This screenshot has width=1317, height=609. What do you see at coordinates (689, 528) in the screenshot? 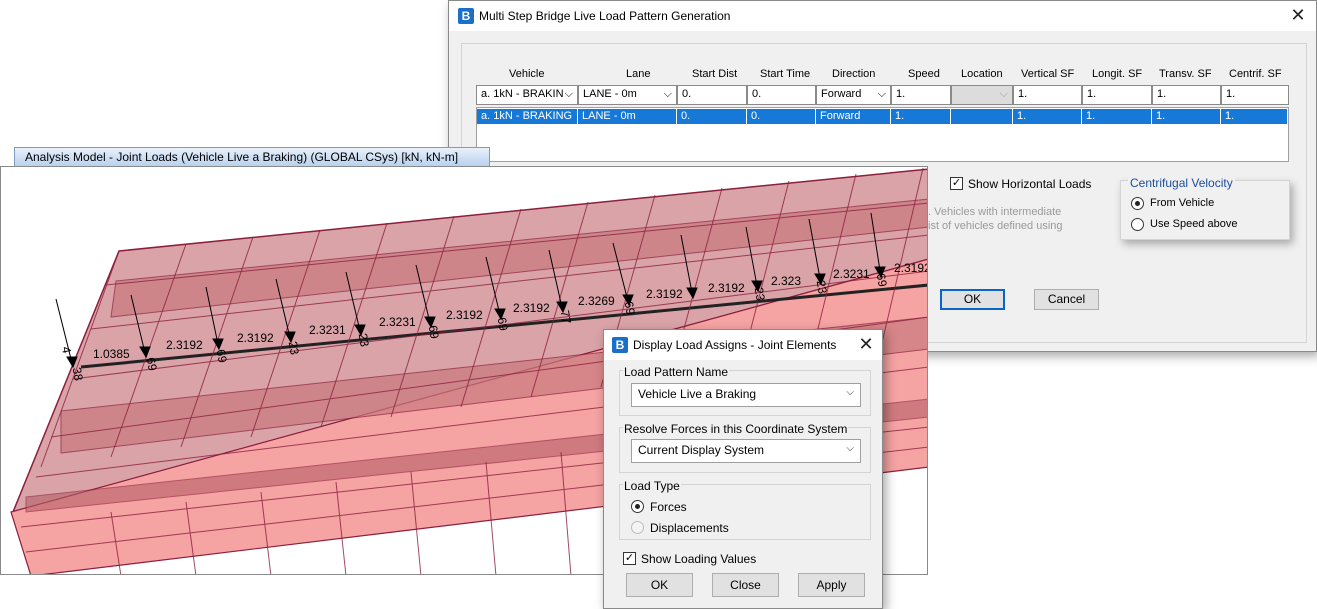
I see `displacements-label: Displacements` at bounding box center [689, 528].